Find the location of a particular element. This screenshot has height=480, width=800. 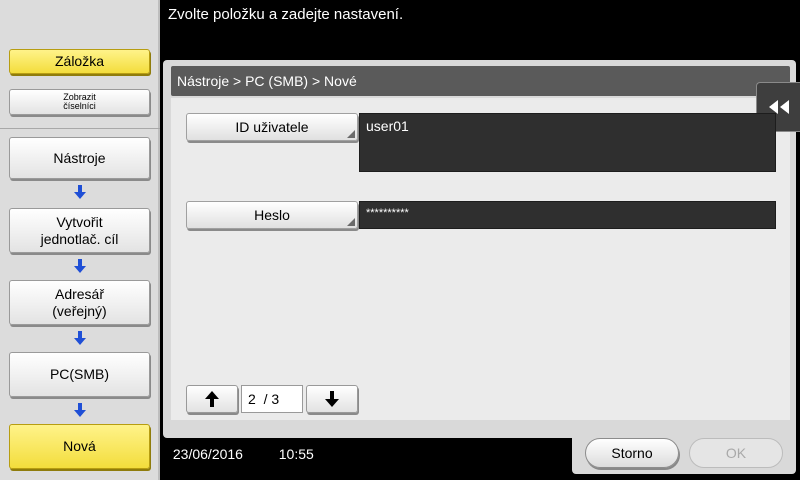

password-button: Heslo is located at coordinates (272, 215).